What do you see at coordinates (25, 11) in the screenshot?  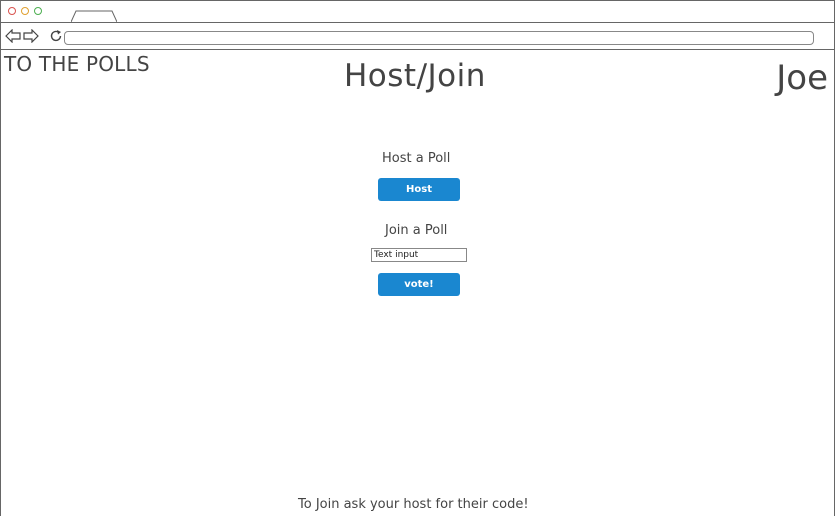 I see `minimize-dot-icon` at bounding box center [25, 11].